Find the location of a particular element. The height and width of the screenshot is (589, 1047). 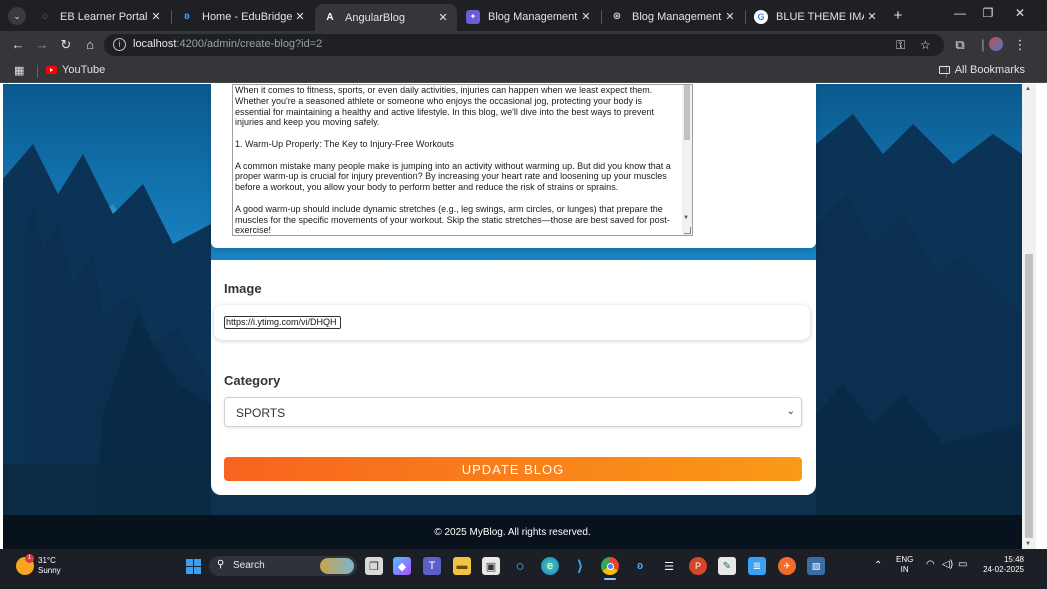

weather-temp: 31°C is located at coordinates (47, 560).